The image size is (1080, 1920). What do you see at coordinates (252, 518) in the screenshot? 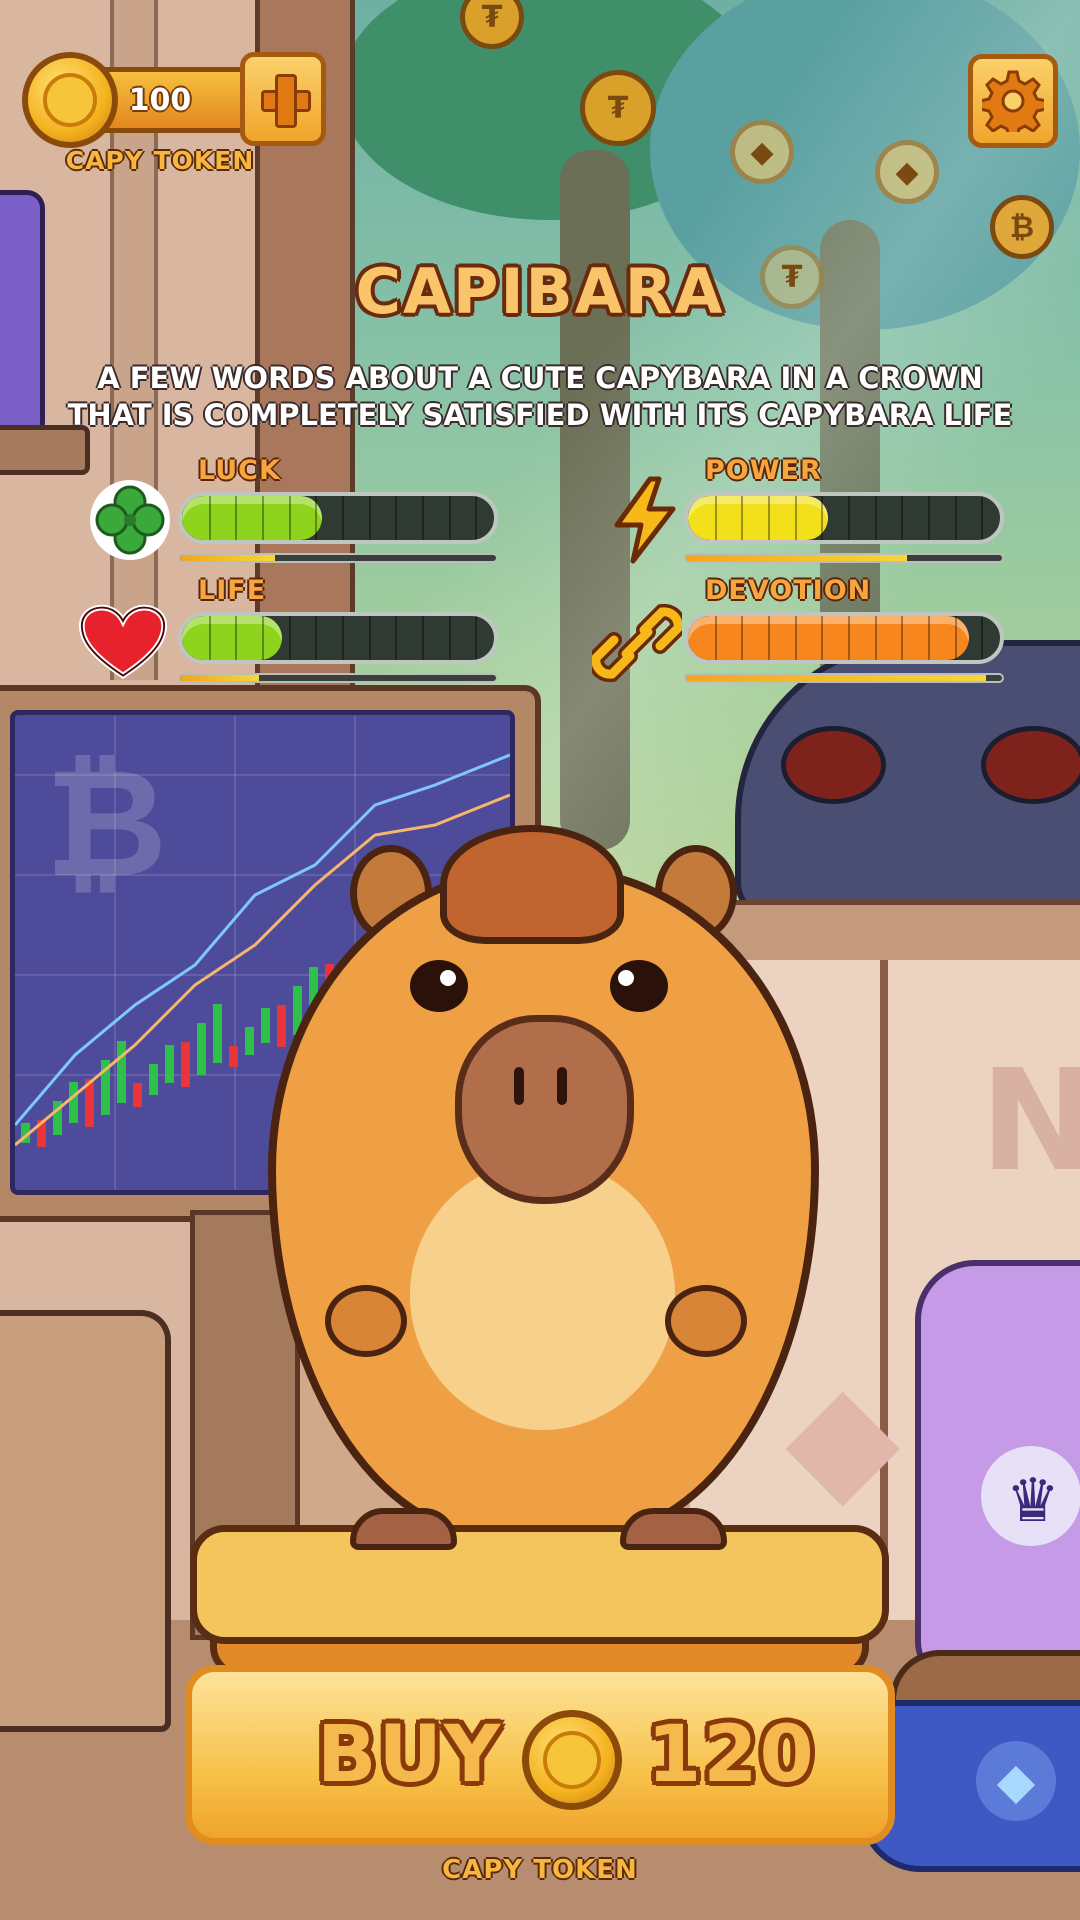
I see `luck-bar-fill` at bounding box center [252, 518].